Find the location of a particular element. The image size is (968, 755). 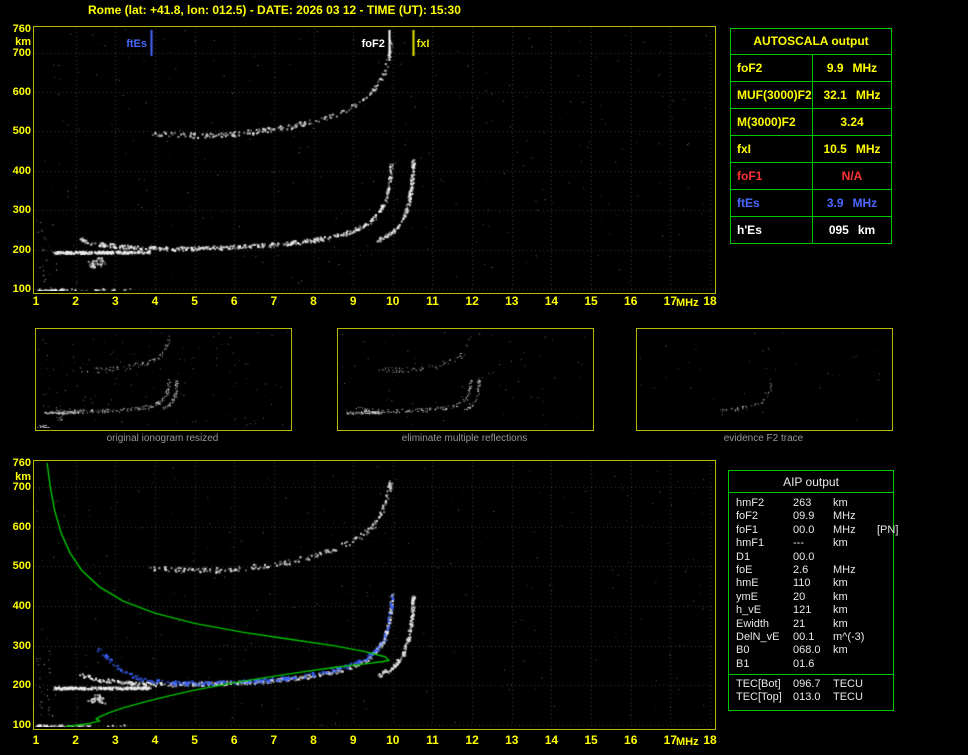

bottom-x-tick-label: 17 is located at coordinates (670, 740).